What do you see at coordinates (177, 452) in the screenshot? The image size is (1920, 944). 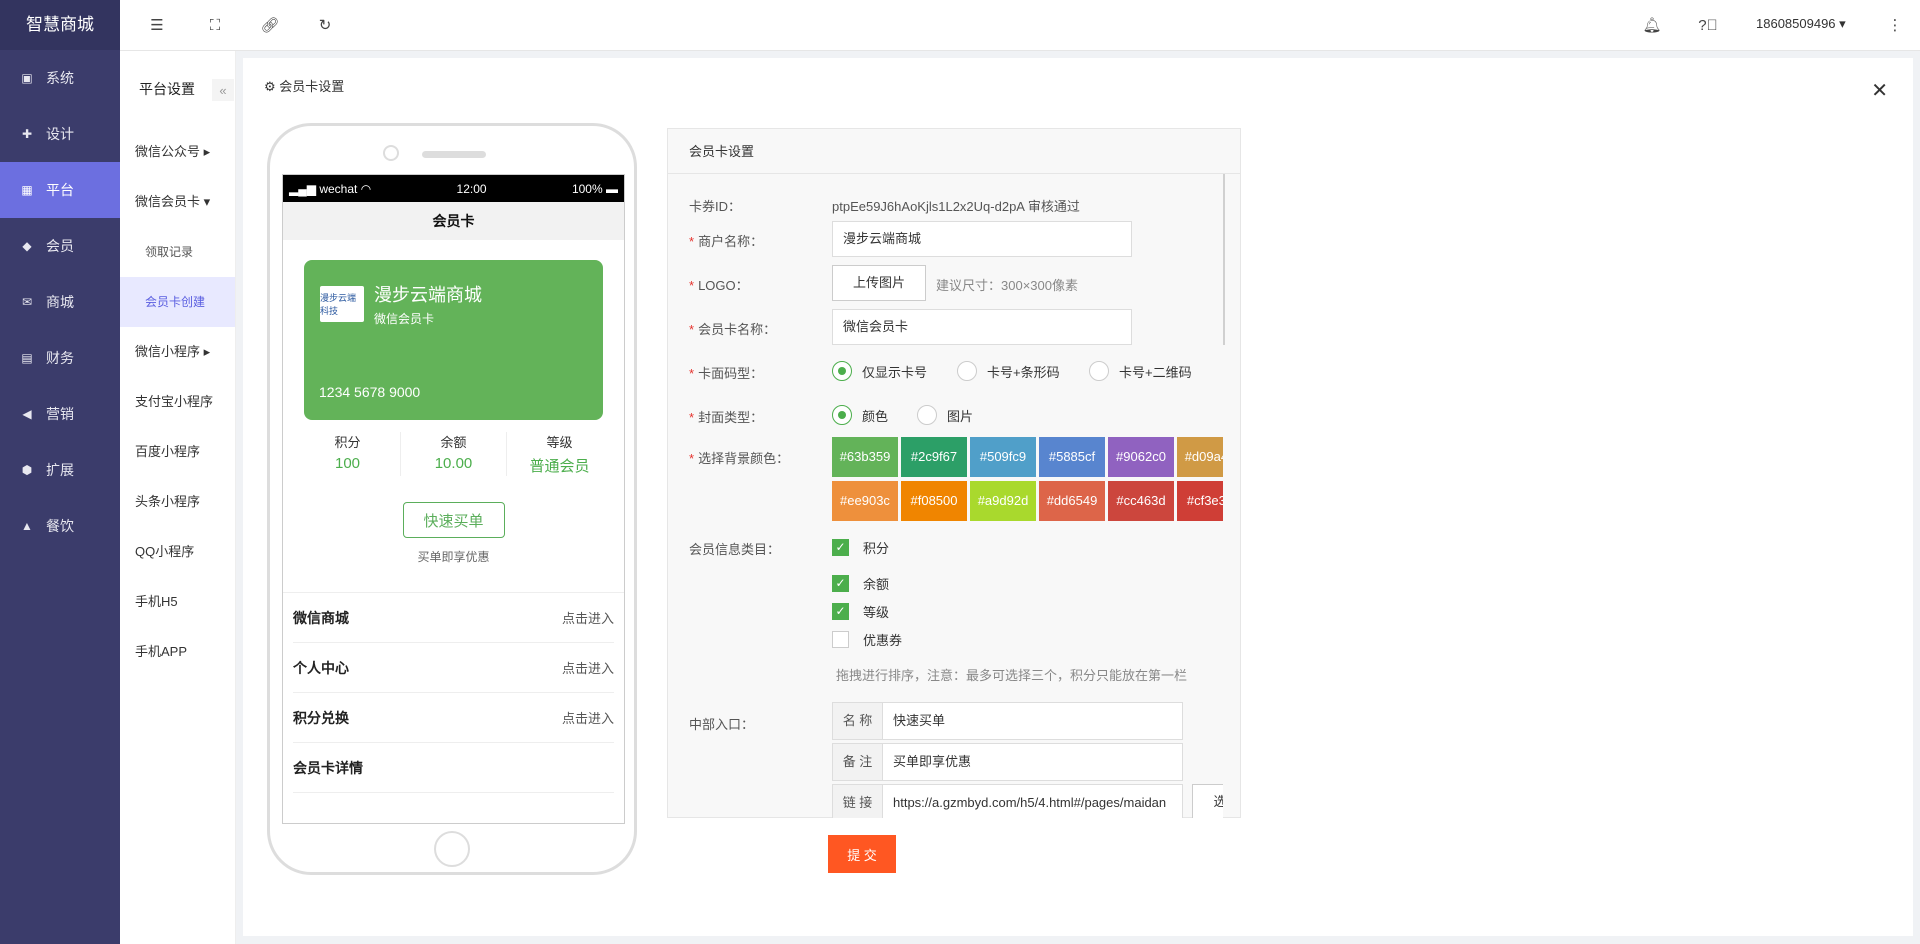 I see `subnav-item-baidu-mini: 百度小程序` at bounding box center [177, 452].